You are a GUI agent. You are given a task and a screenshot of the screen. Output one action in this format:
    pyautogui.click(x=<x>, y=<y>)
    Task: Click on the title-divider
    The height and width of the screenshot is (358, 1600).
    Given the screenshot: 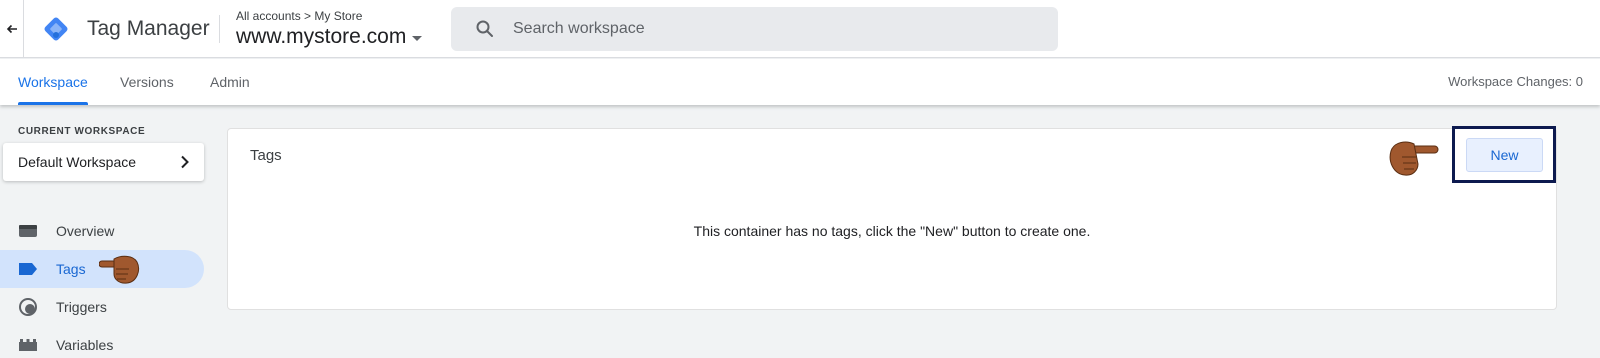 What is the action you would take?
    pyautogui.click(x=219, y=29)
    